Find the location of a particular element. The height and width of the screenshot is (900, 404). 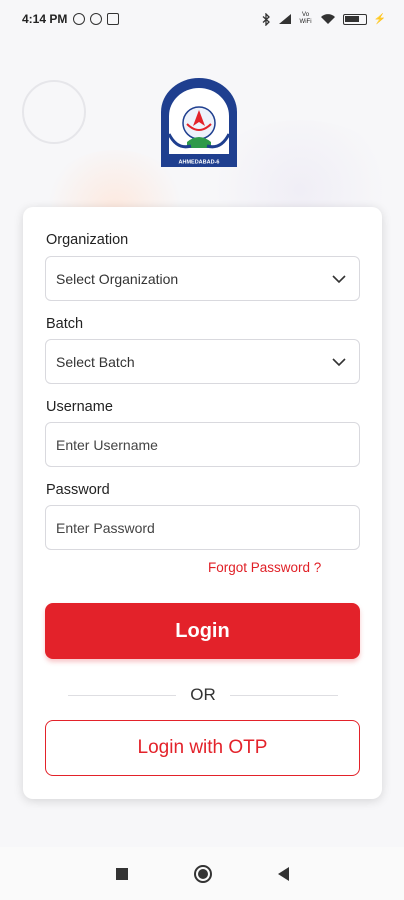

username-label: Username is located at coordinates (79, 407).